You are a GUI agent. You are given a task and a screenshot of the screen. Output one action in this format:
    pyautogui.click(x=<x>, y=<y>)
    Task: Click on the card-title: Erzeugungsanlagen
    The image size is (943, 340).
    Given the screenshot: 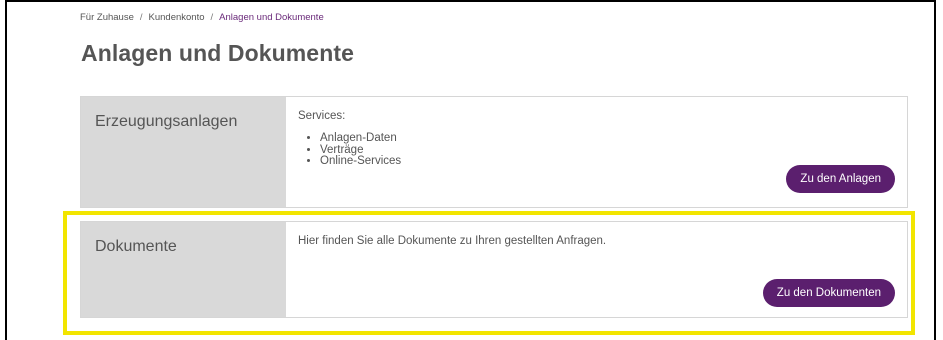 What is the action you would take?
    pyautogui.click(x=183, y=152)
    